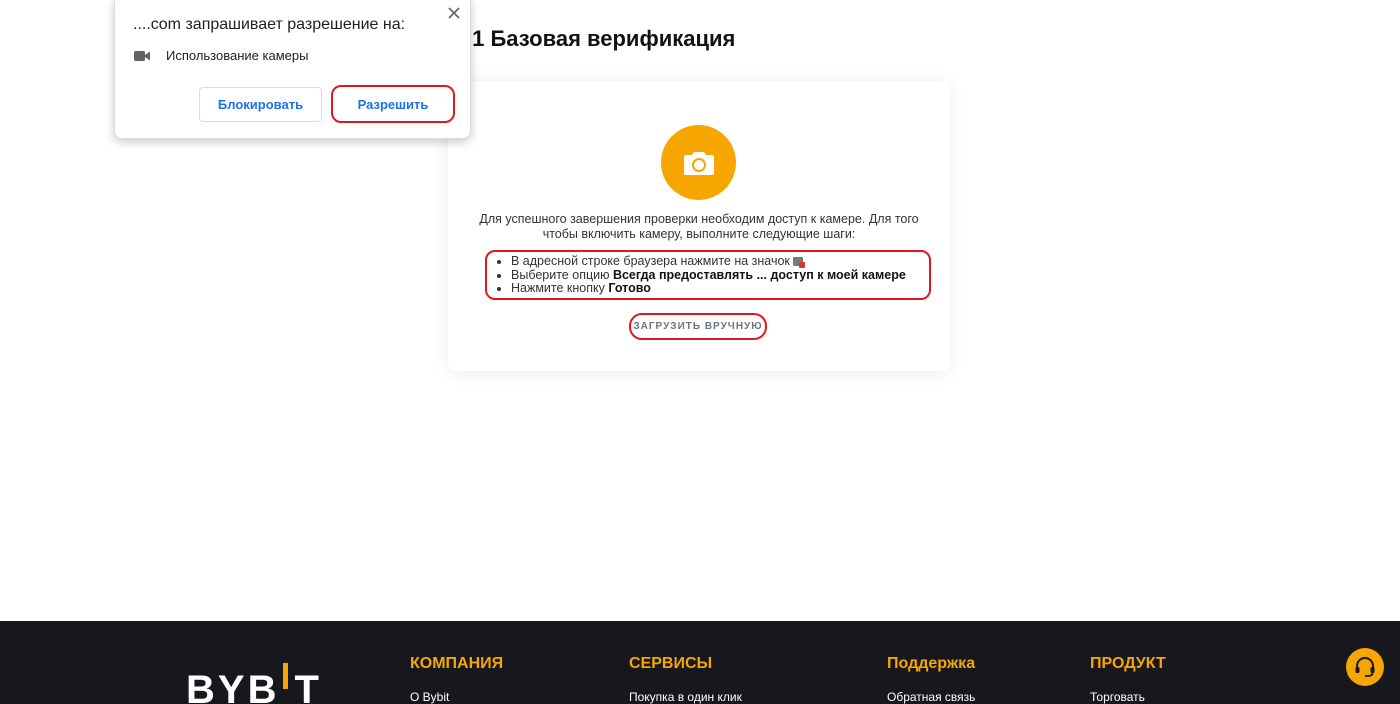 This screenshot has width=1400, height=704. What do you see at coordinates (454, 13) in the screenshot?
I see `close-icon` at bounding box center [454, 13].